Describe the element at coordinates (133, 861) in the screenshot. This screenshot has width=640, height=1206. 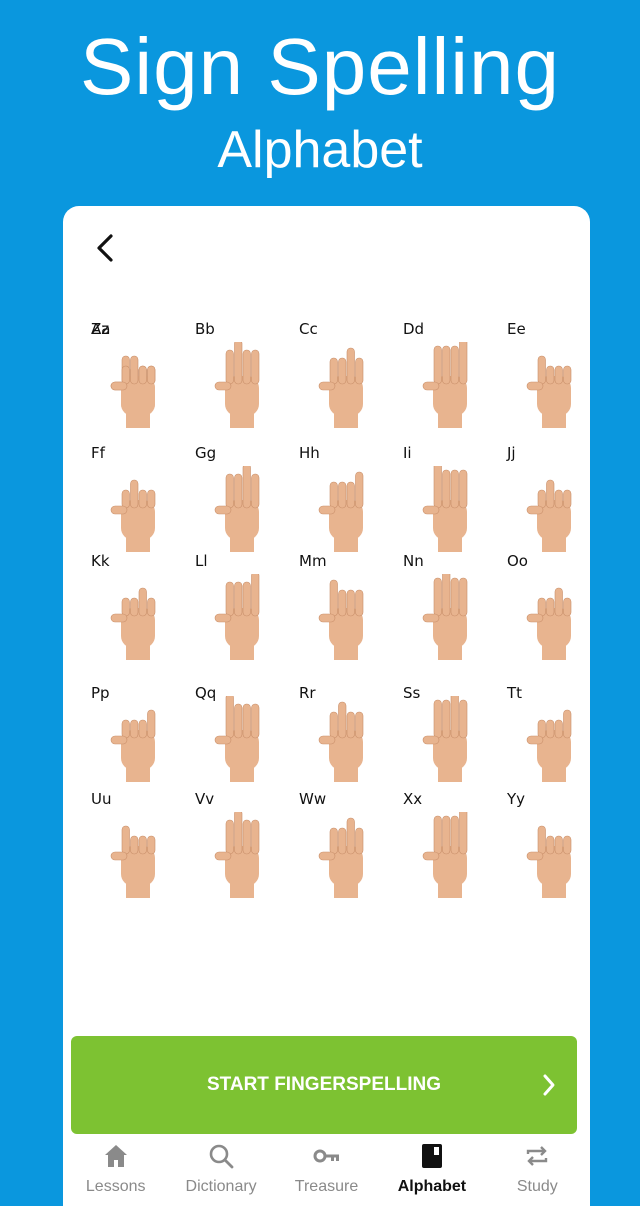
I see `hand-sign-u-icon` at that location.